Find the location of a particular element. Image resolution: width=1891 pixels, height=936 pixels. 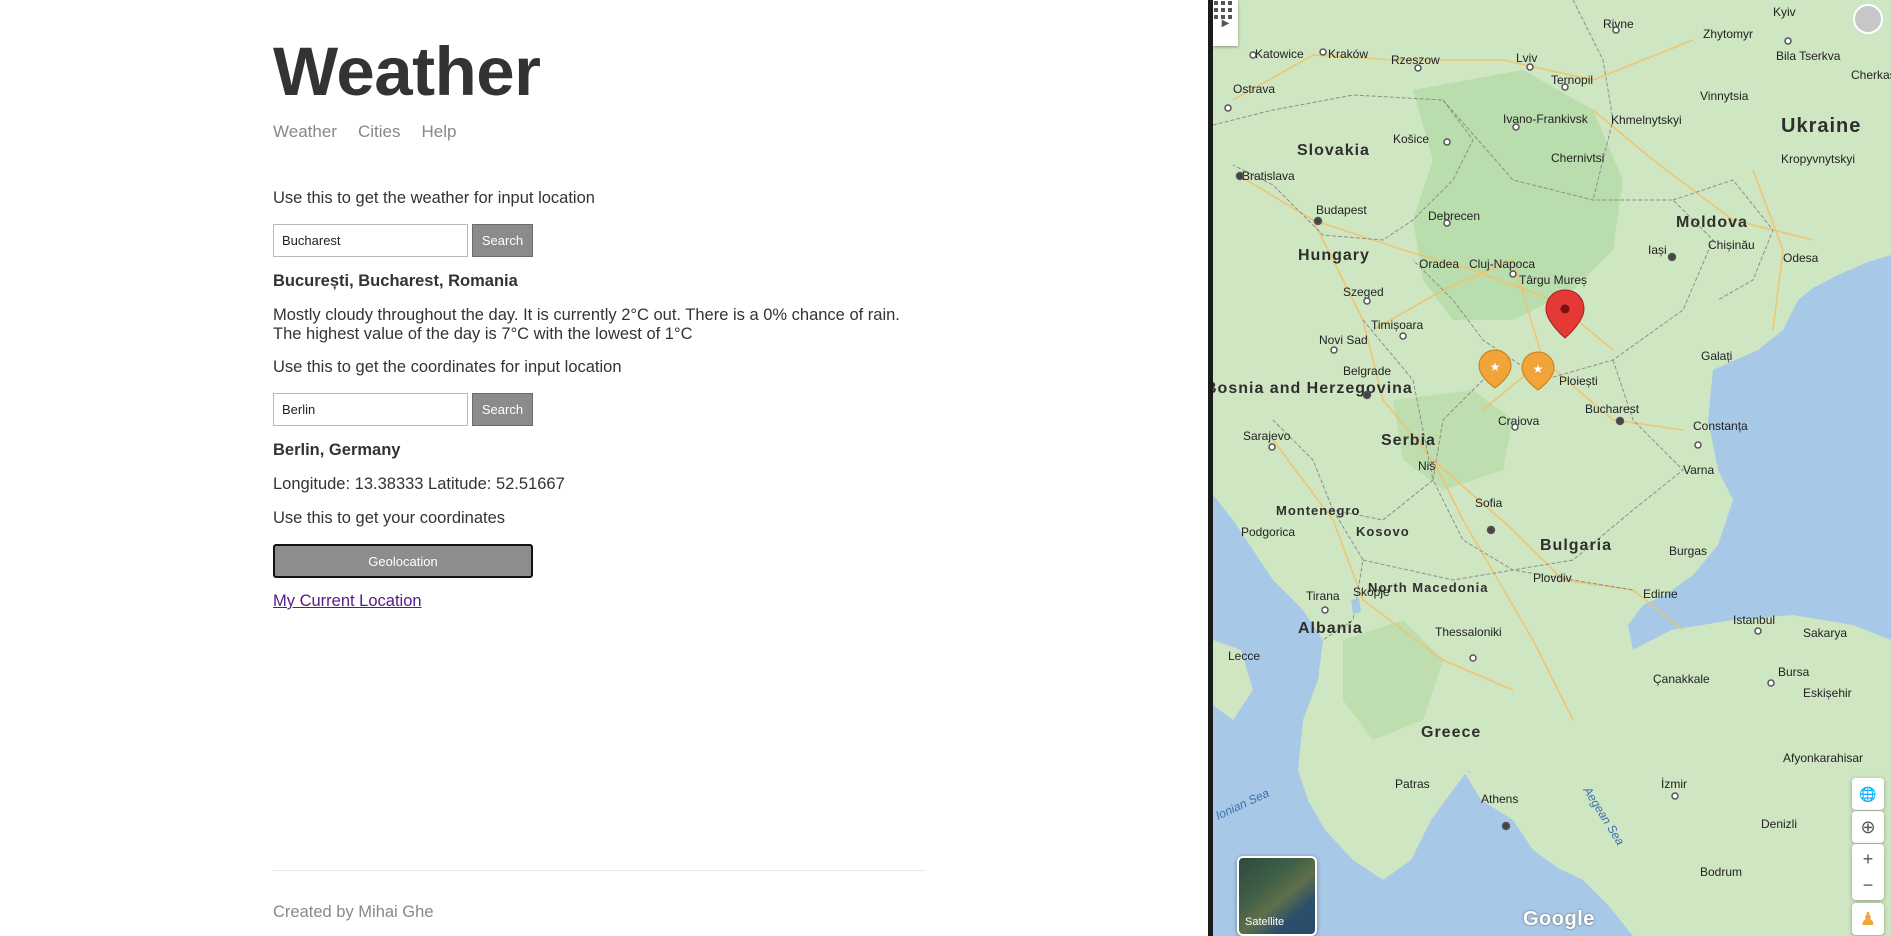

label-hungary: Hungary is located at coordinates (1334, 255).